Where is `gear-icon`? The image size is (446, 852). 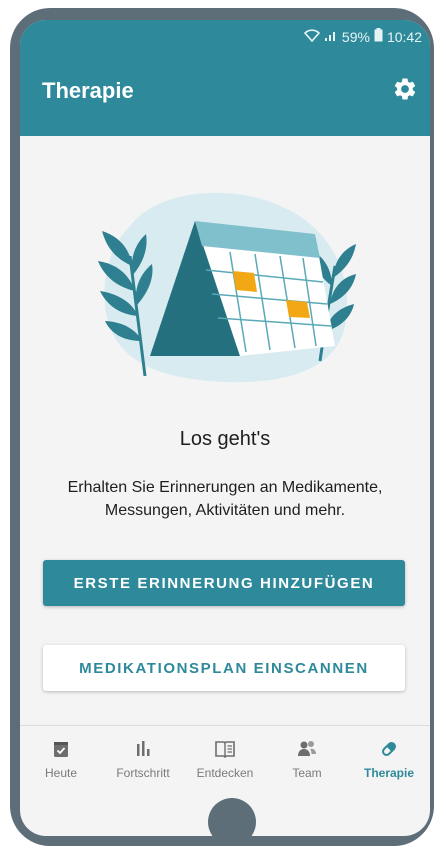
gear-icon is located at coordinates (405, 89).